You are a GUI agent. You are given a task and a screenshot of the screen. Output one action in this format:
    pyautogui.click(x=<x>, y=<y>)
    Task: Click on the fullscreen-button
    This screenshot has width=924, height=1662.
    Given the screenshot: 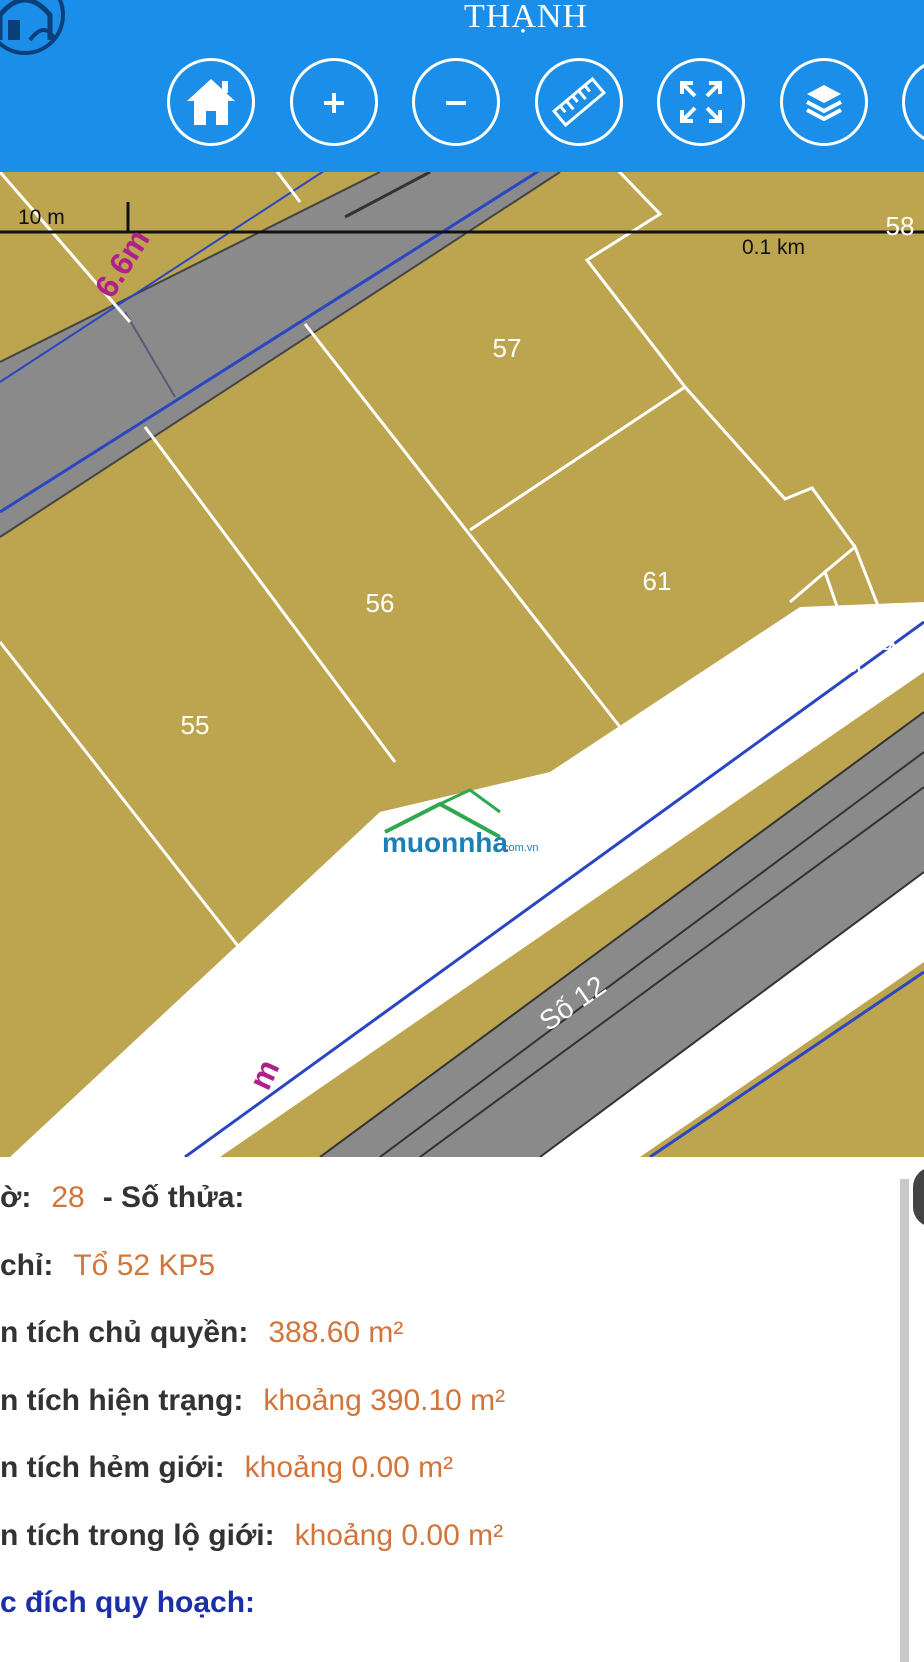 What is the action you would take?
    pyautogui.click(x=701, y=102)
    